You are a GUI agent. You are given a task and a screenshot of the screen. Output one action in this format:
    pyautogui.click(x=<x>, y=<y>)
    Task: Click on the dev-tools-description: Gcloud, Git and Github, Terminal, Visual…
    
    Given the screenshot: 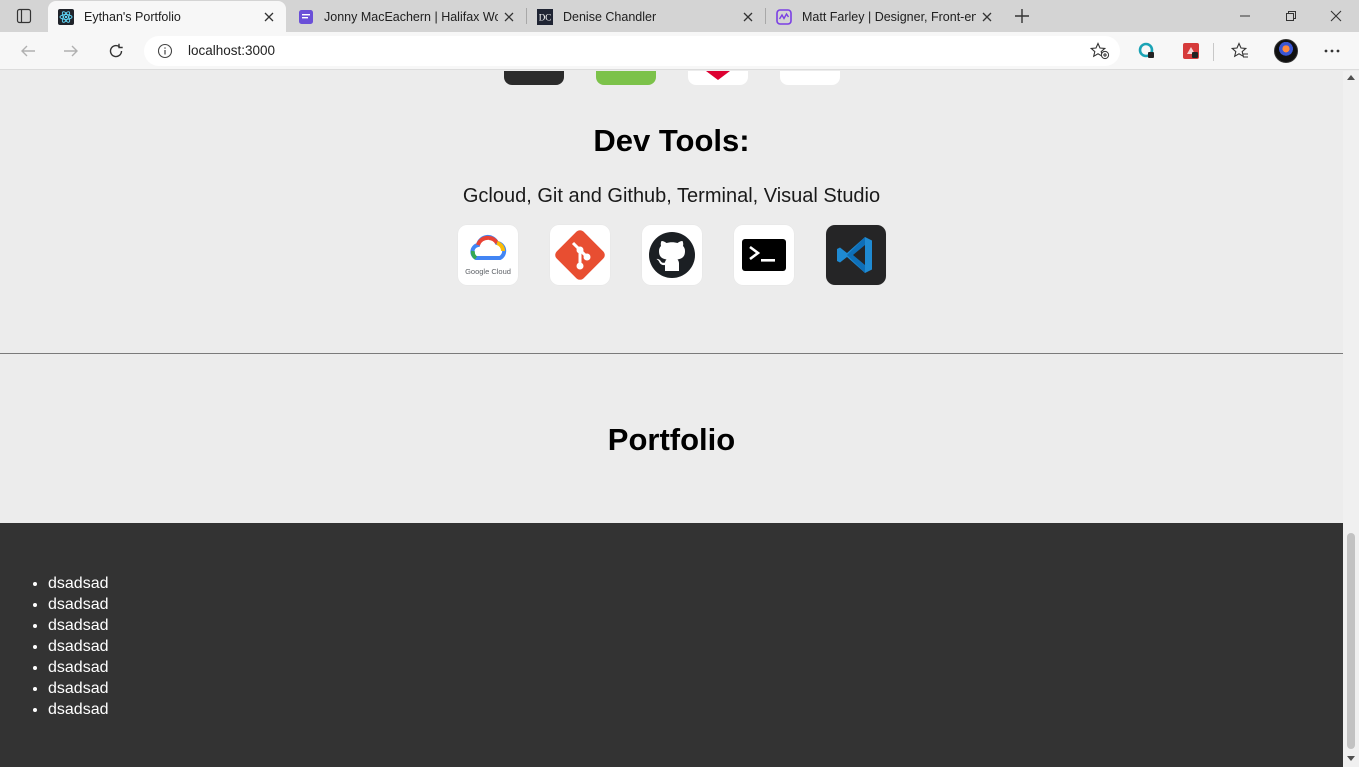 What is the action you would take?
    pyautogui.click(x=671, y=196)
    